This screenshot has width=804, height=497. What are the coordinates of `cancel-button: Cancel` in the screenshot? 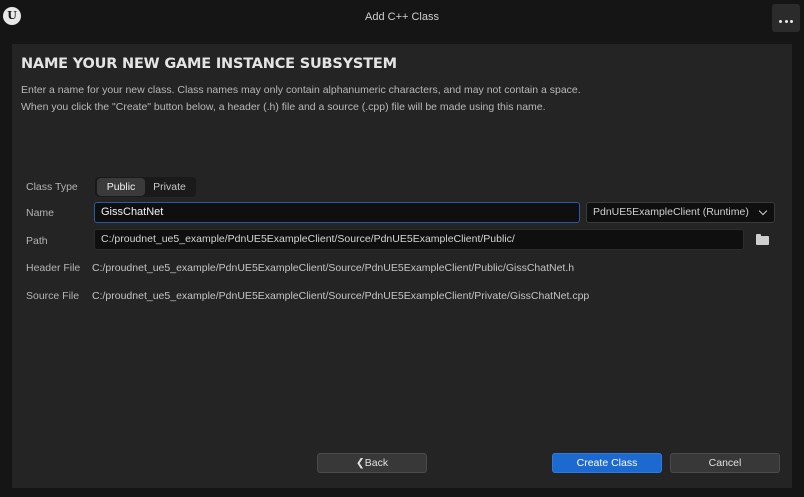 It's located at (725, 463).